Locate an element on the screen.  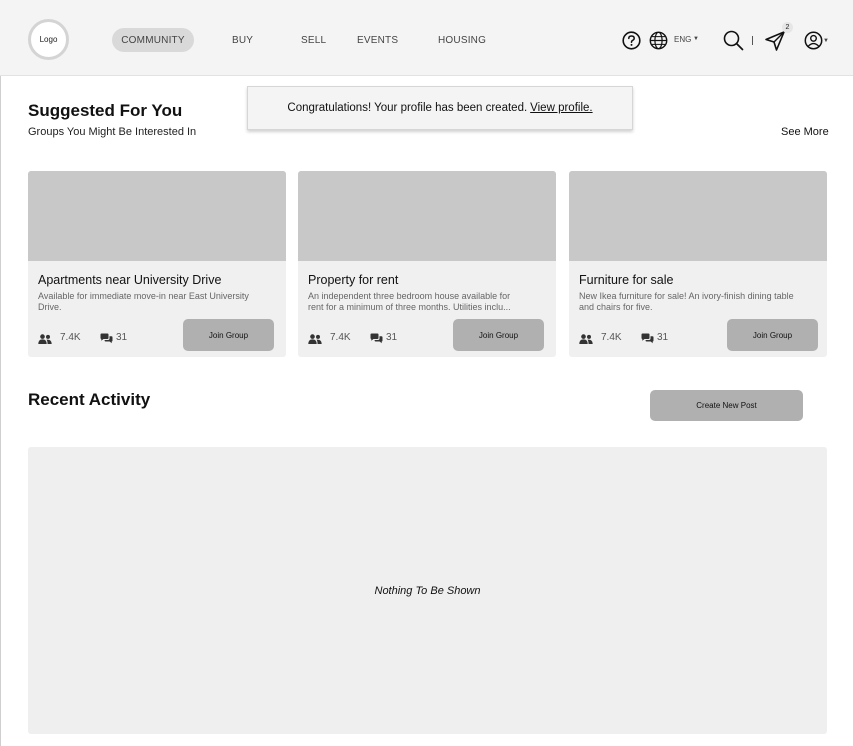
section-title: Suggested For You is located at coordinates (105, 110).